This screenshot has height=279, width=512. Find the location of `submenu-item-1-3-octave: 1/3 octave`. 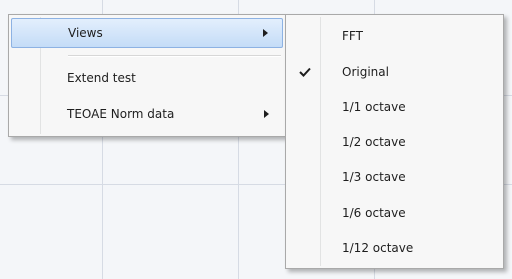

submenu-item-1-3-octave: 1/3 octave is located at coordinates (394, 177).